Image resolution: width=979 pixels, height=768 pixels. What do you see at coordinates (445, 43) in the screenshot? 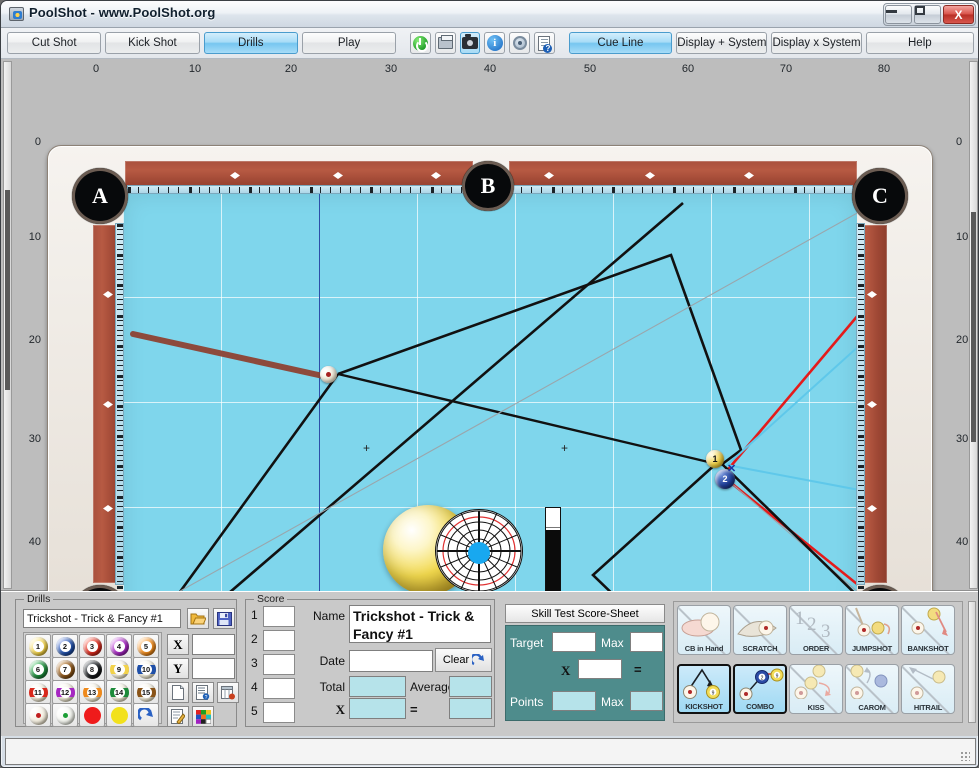
I see `print-icon` at bounding box center [445, 43].